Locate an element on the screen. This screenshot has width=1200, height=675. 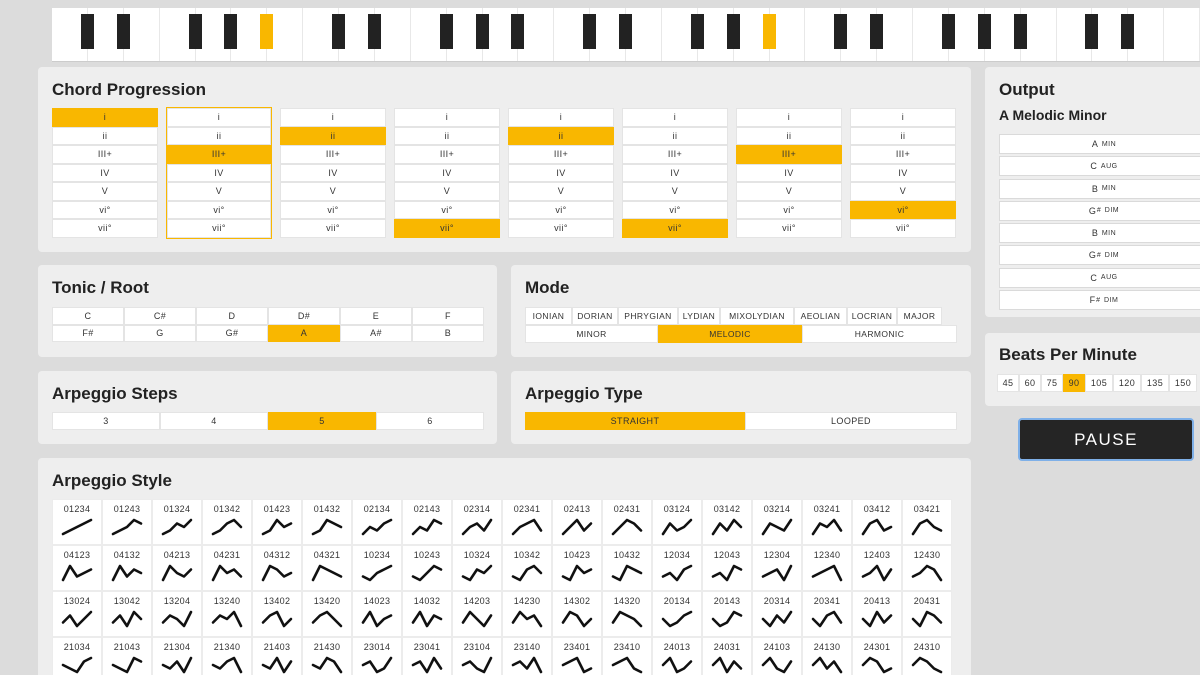
arpeggio-style-option: 03421 is located at coordinates (927, 522).